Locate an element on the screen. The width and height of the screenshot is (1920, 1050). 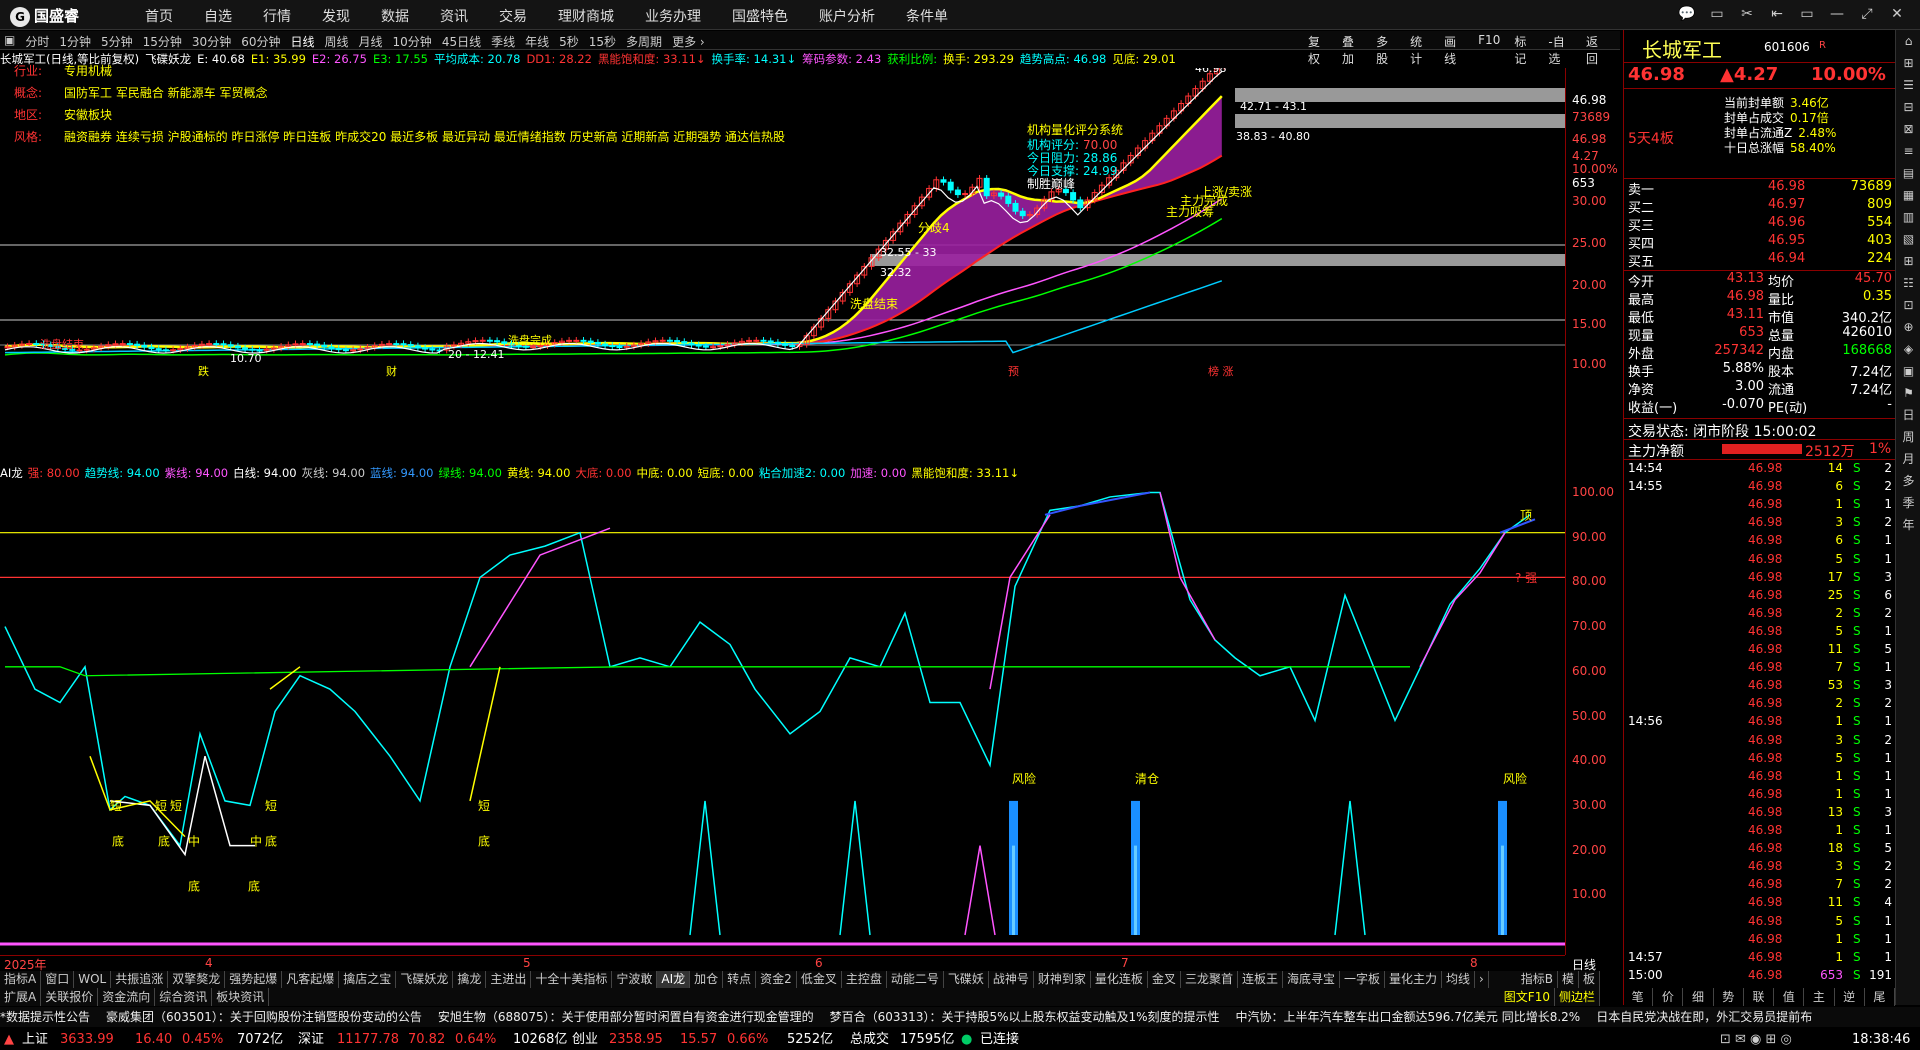
indicator-tab-right-2: 板 is located at coordinates (1589, 979).